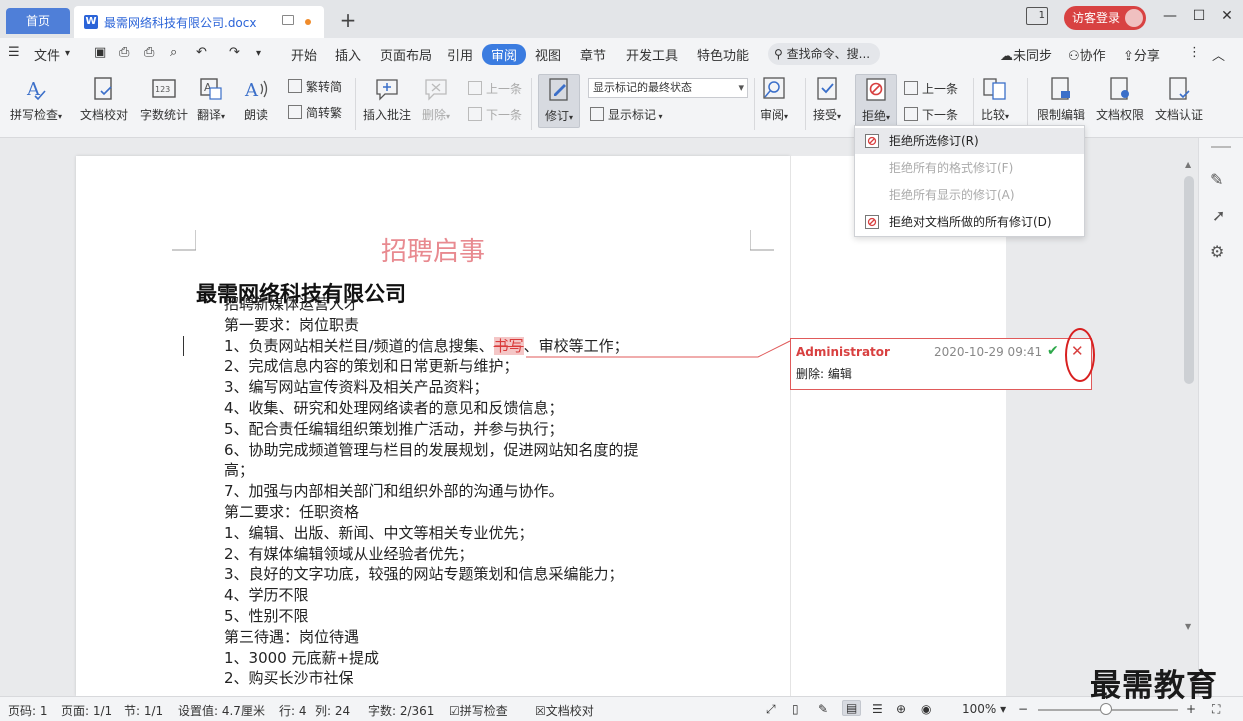 The width and height of the screenshot is (1243, 721). Describe the element at coordinates (14, 52) in the screenshot. I see `hamburger-icon: ☰` at that location.